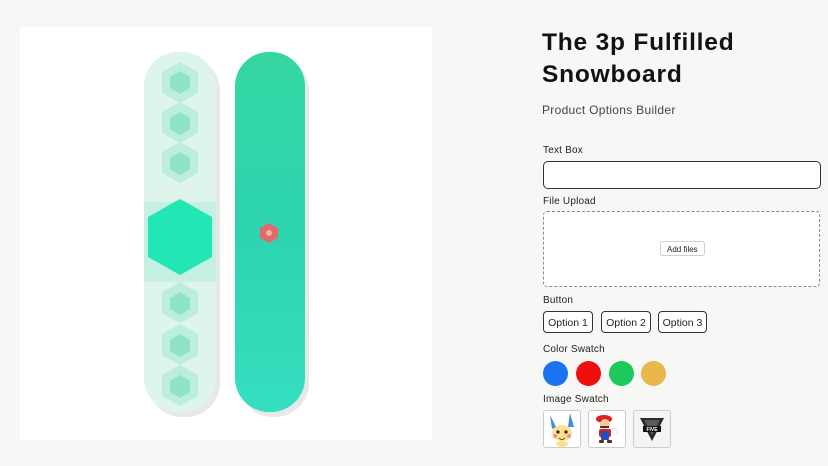 The width and height of the screenshot is (828, 466). I want to click on image-swatch-five-v-logo: FIVE, so click(652, 429).